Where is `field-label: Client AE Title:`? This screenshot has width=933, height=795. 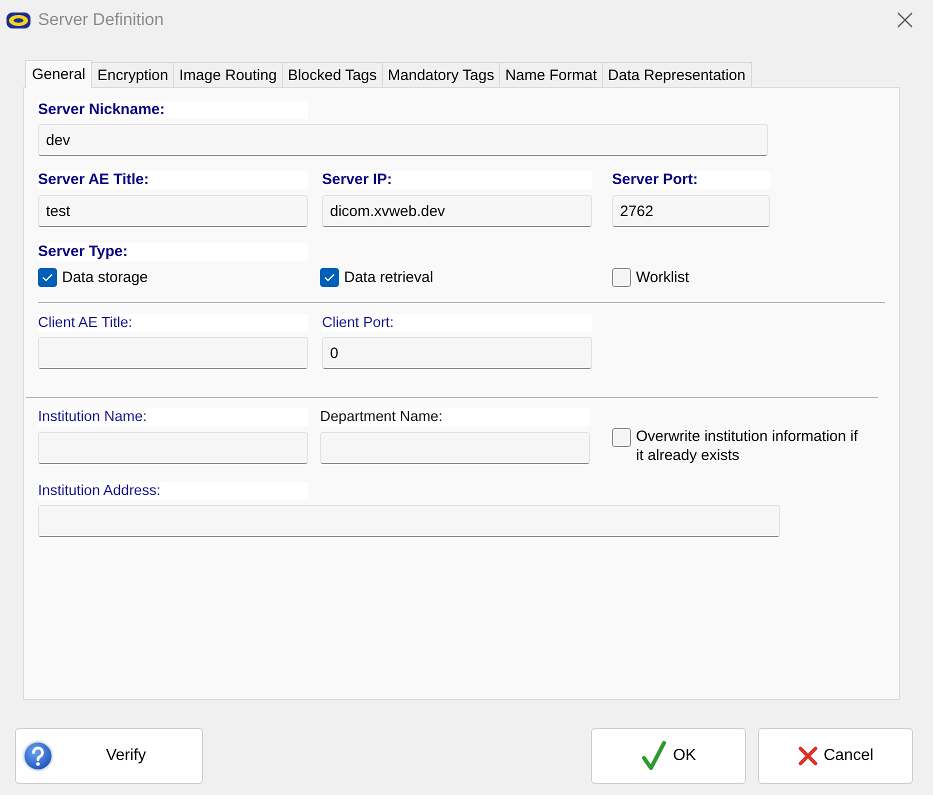
field-label: Client AE Title: is located at coordinates (173, 323).